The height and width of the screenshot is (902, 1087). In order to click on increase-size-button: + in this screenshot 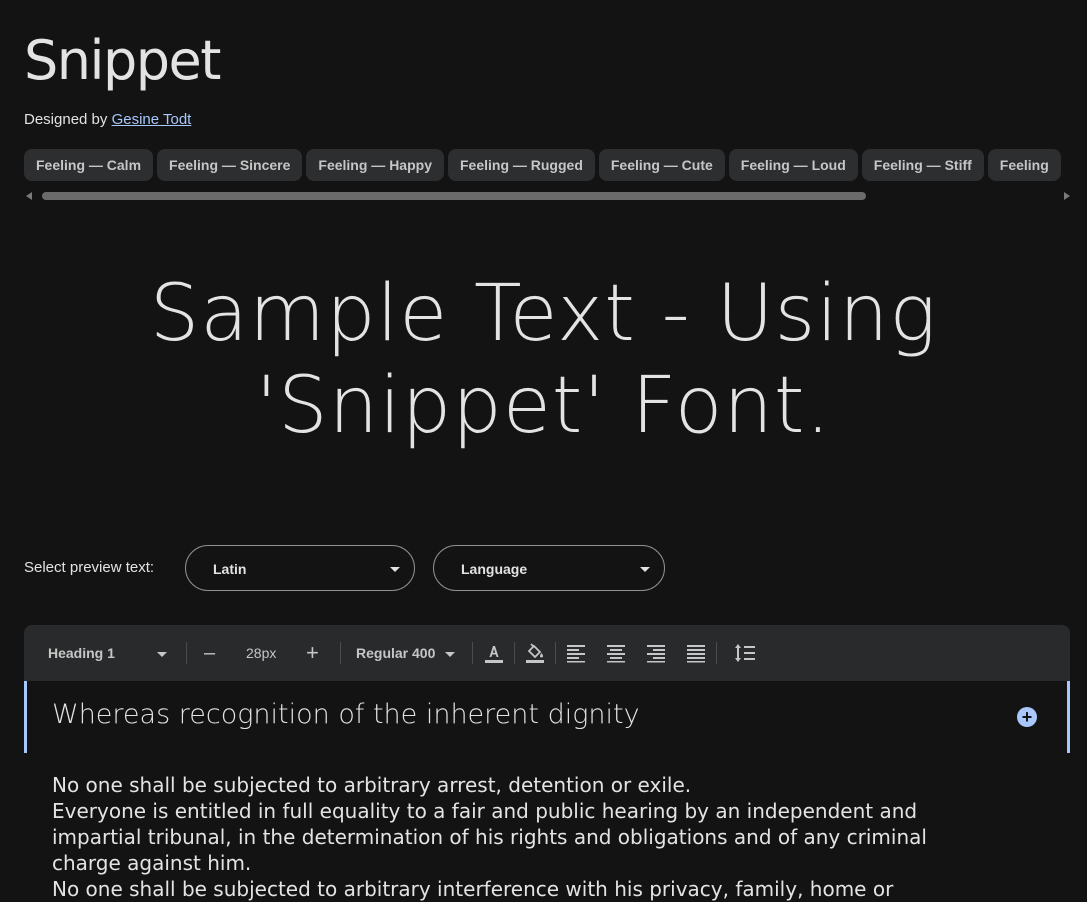, I will do `click(312, 653)`.